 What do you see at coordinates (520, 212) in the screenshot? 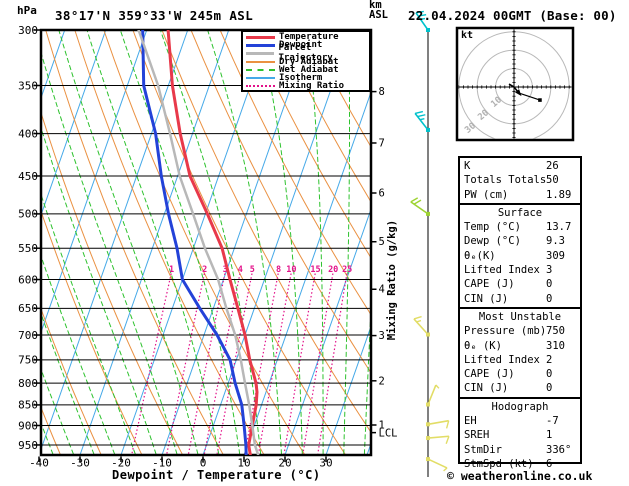
I see `stats-section-title: Surface` at bounding box center [520, 212].